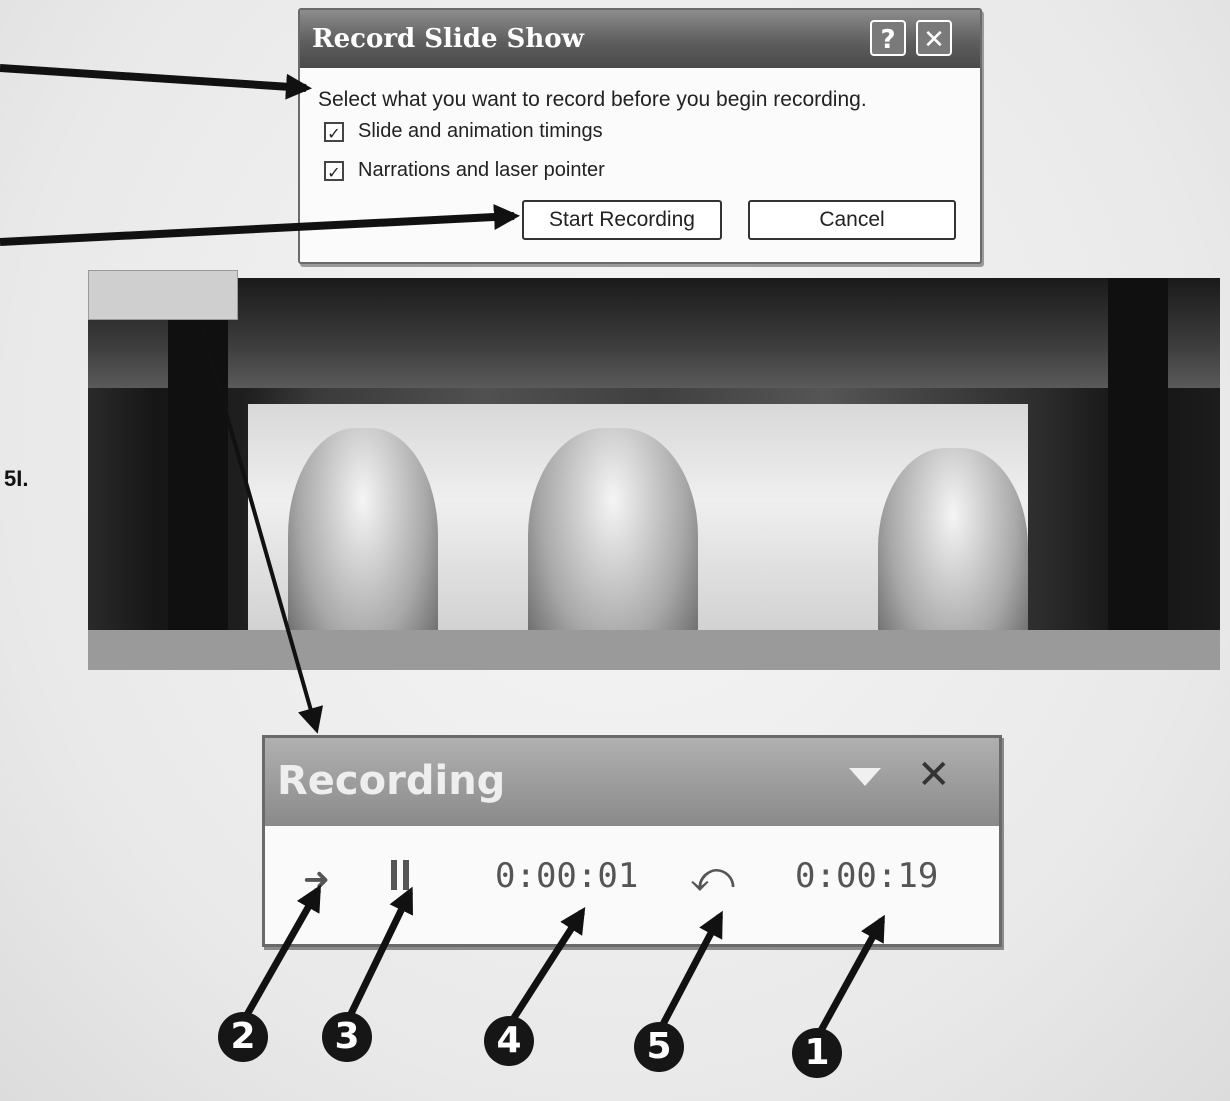  I want to click on dialog-titlebar: Record Slide Show ? ✕, so click(640, 39).